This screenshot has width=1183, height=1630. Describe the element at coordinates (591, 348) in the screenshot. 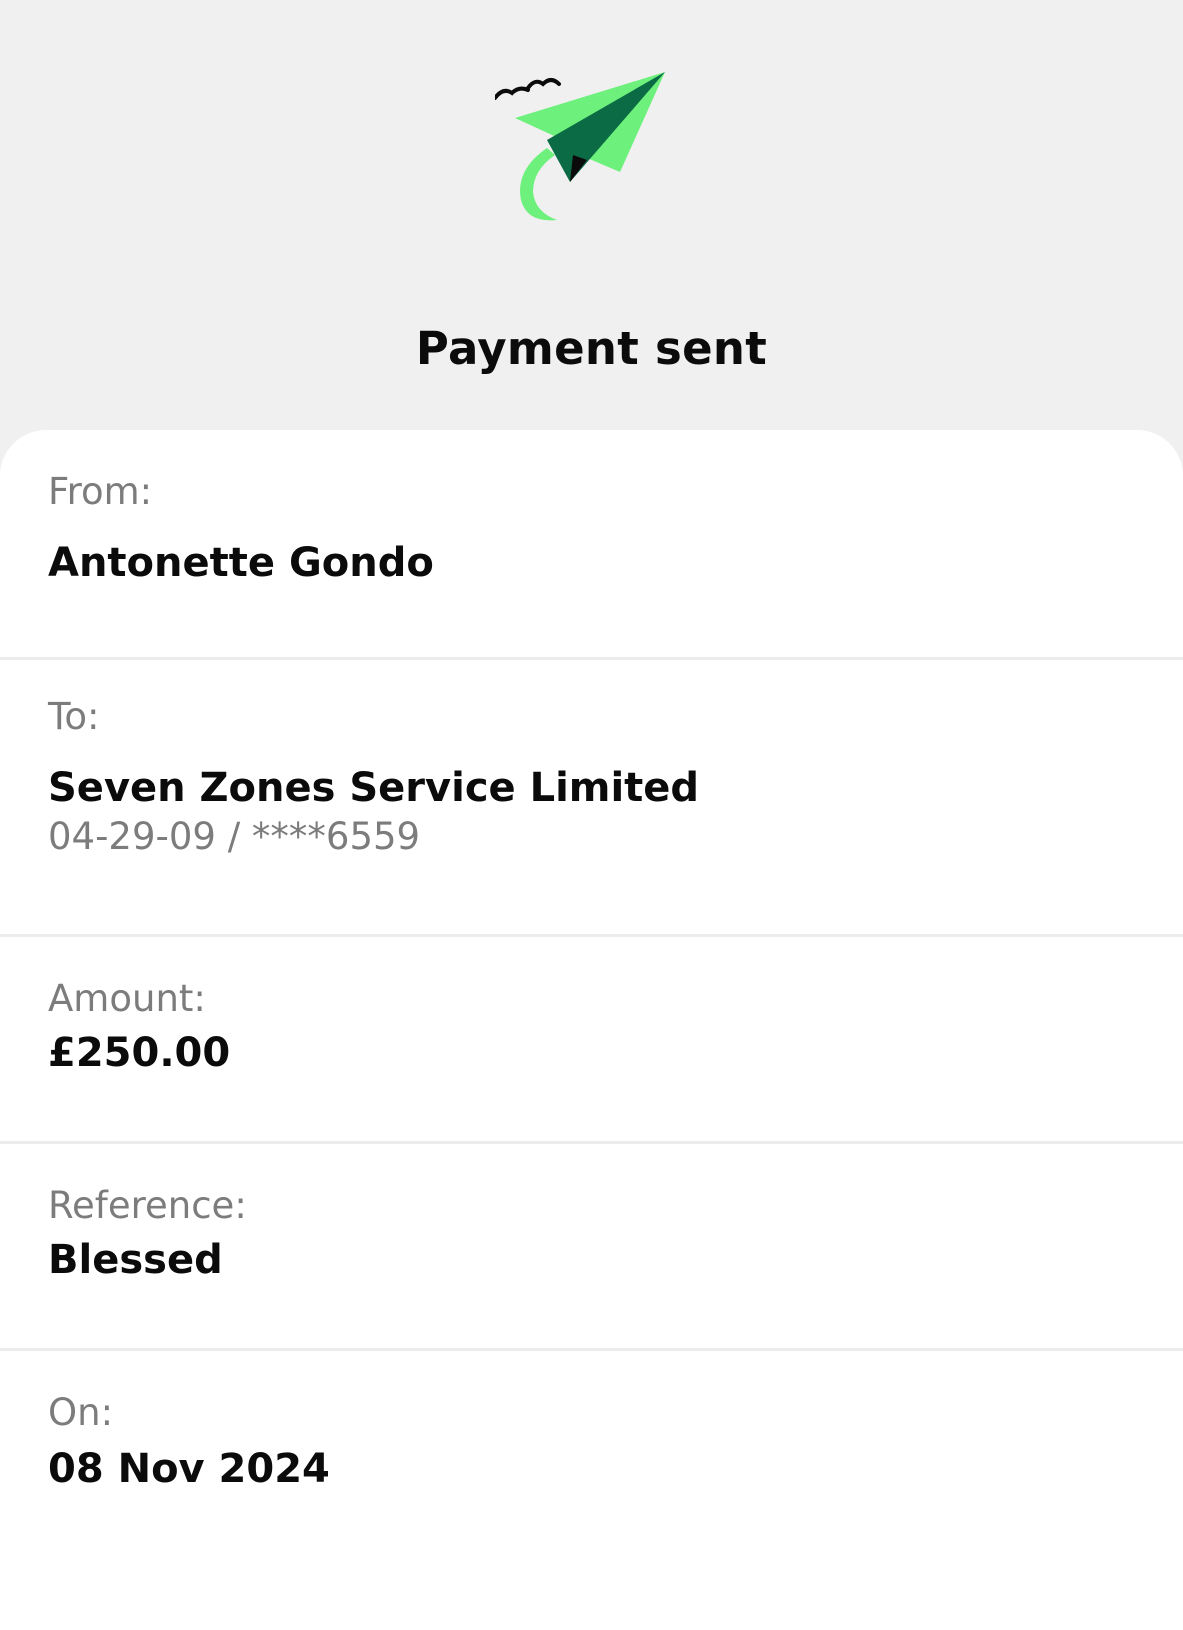

I see `page-title: Payment sent` at that location.